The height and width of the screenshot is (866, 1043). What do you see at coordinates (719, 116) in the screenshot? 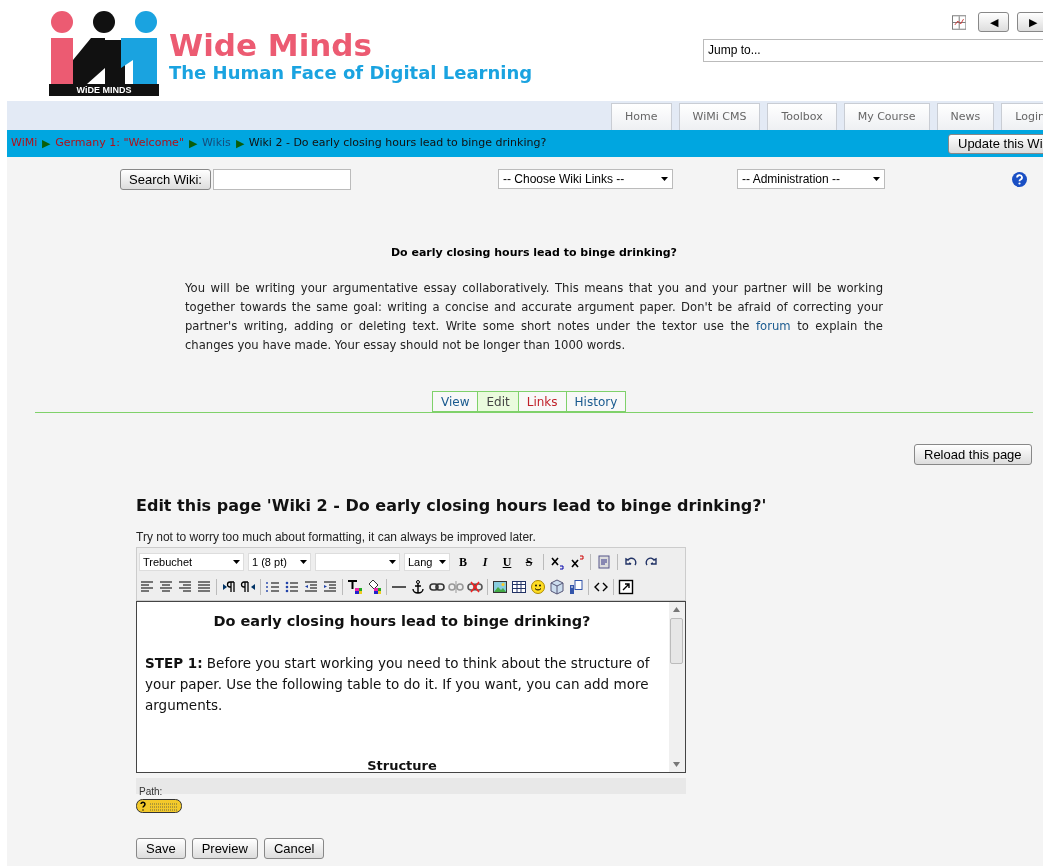
I see `nav-tab: WiMi CMS` at bounding box center [719, 116].